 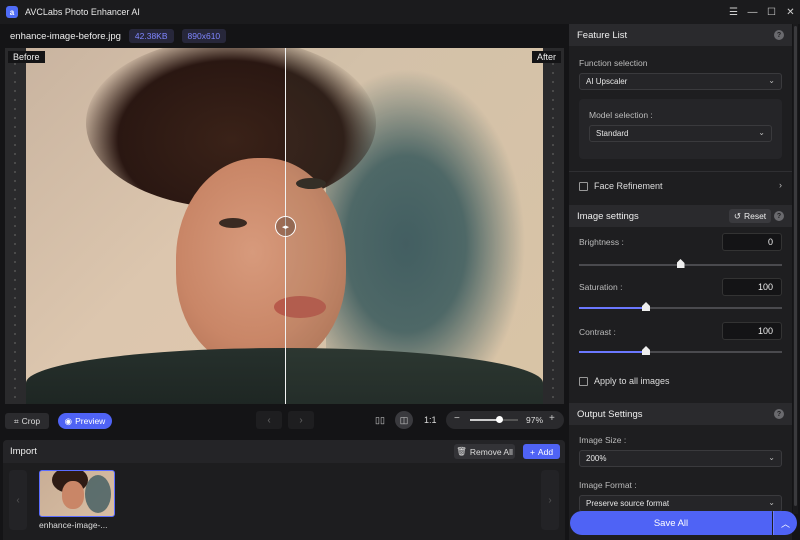 What do you see at coordinates (621, 186) in the screenshot?
I see `face-refinement-row: Face Refinement` at bounding box center [621, 186].